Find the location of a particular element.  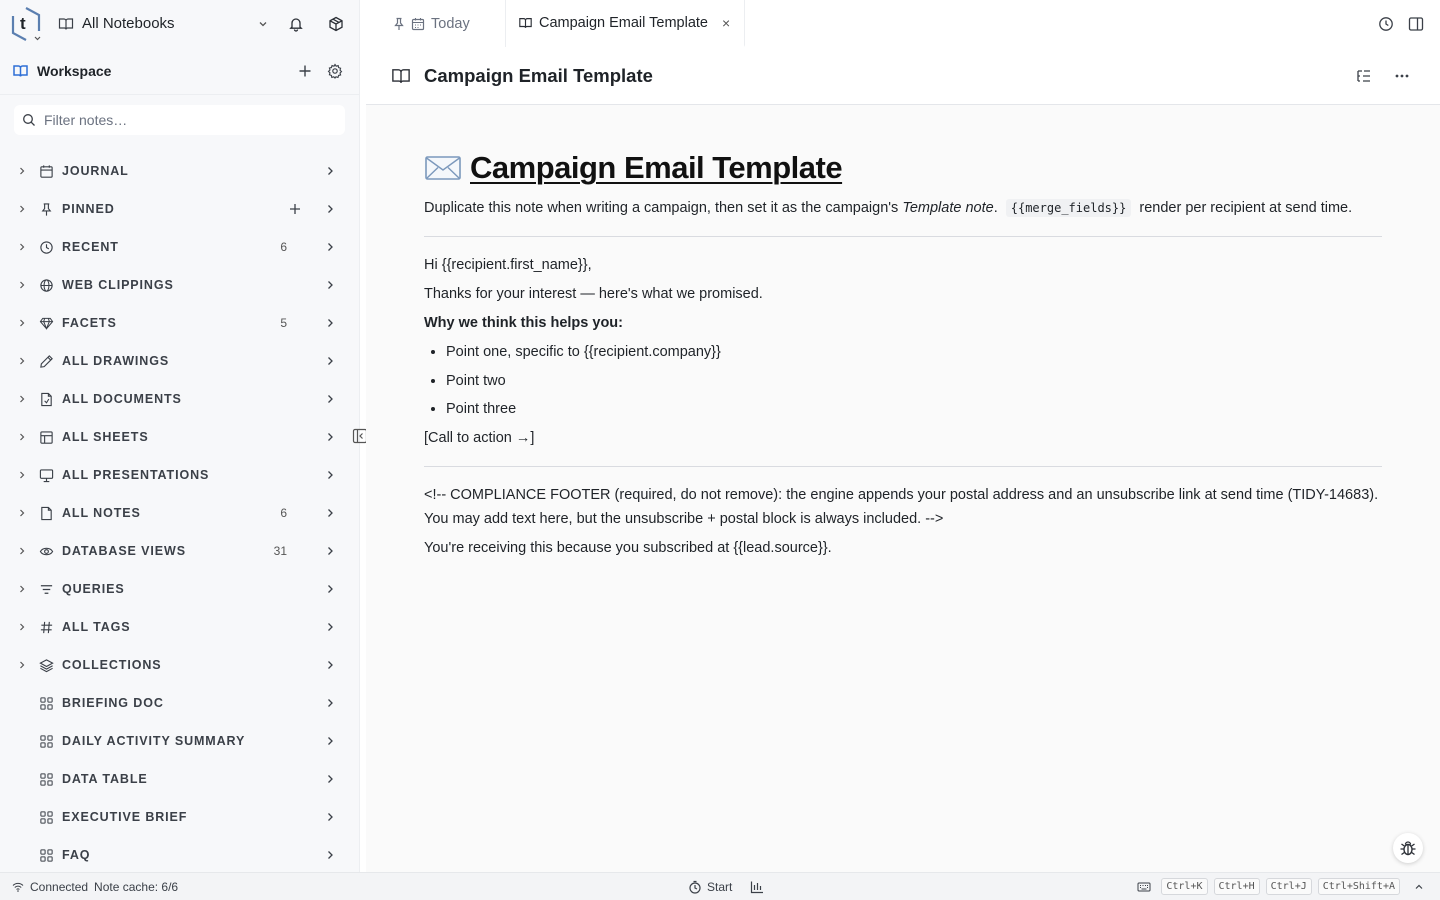

tab-campaign-email-template: Campaign Email Template × is located at coordinates (626, 23).